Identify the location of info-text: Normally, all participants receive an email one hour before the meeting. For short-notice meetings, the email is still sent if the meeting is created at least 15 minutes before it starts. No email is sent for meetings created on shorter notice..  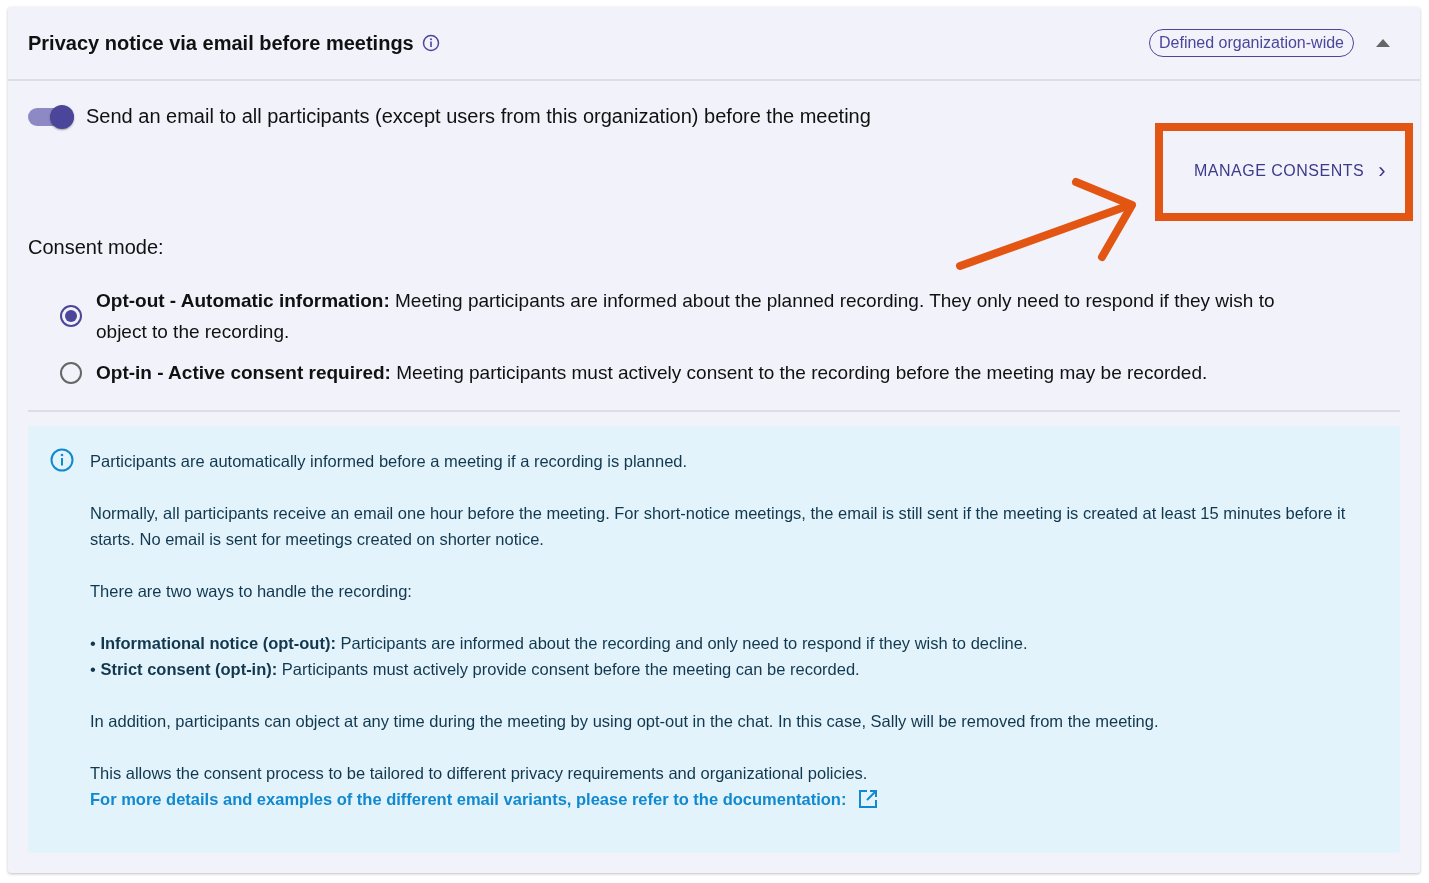
(718, 526).